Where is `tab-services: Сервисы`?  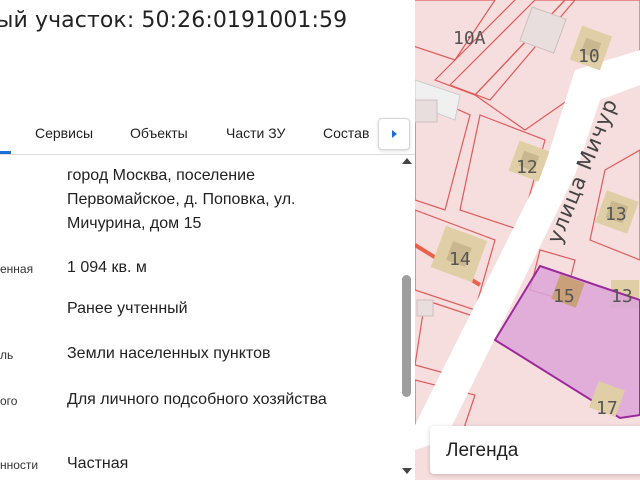
tab-services: Сервисы is located at coordinates (64, 133).